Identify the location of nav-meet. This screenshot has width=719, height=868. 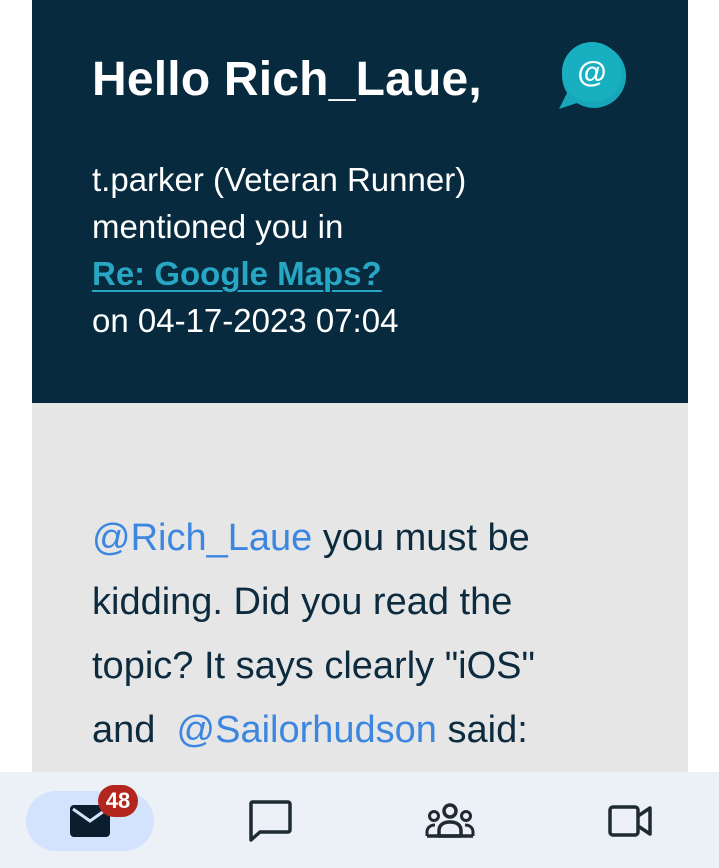
(630, 821).